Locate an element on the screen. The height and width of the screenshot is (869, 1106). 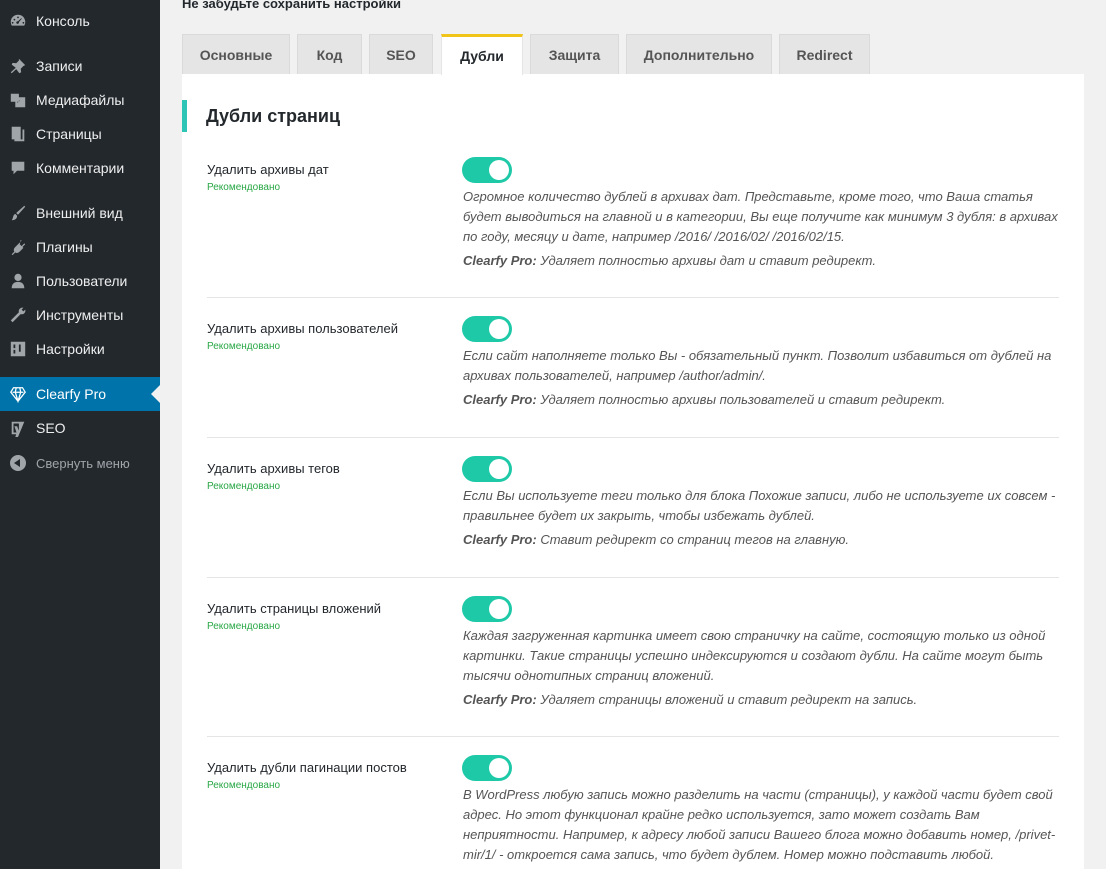
tab-additional: Дополнительно is located at coordinates (699, 54).